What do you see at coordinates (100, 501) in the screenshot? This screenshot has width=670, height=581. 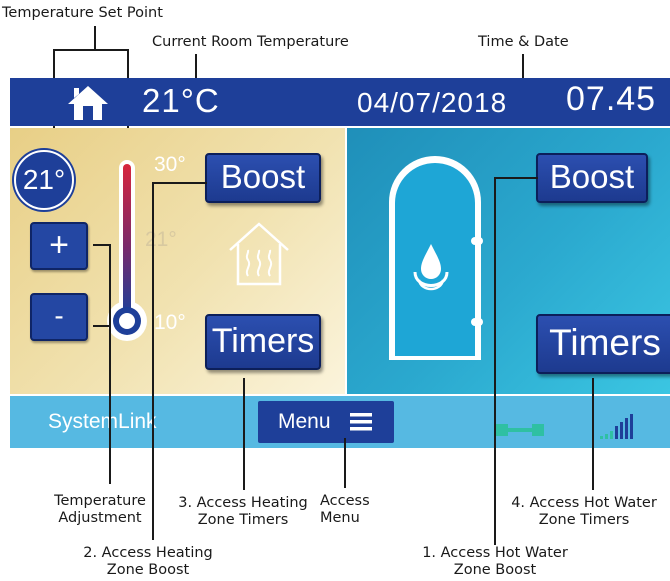 I see `annotation-line: Temperature` at bounding box center [100, 501].